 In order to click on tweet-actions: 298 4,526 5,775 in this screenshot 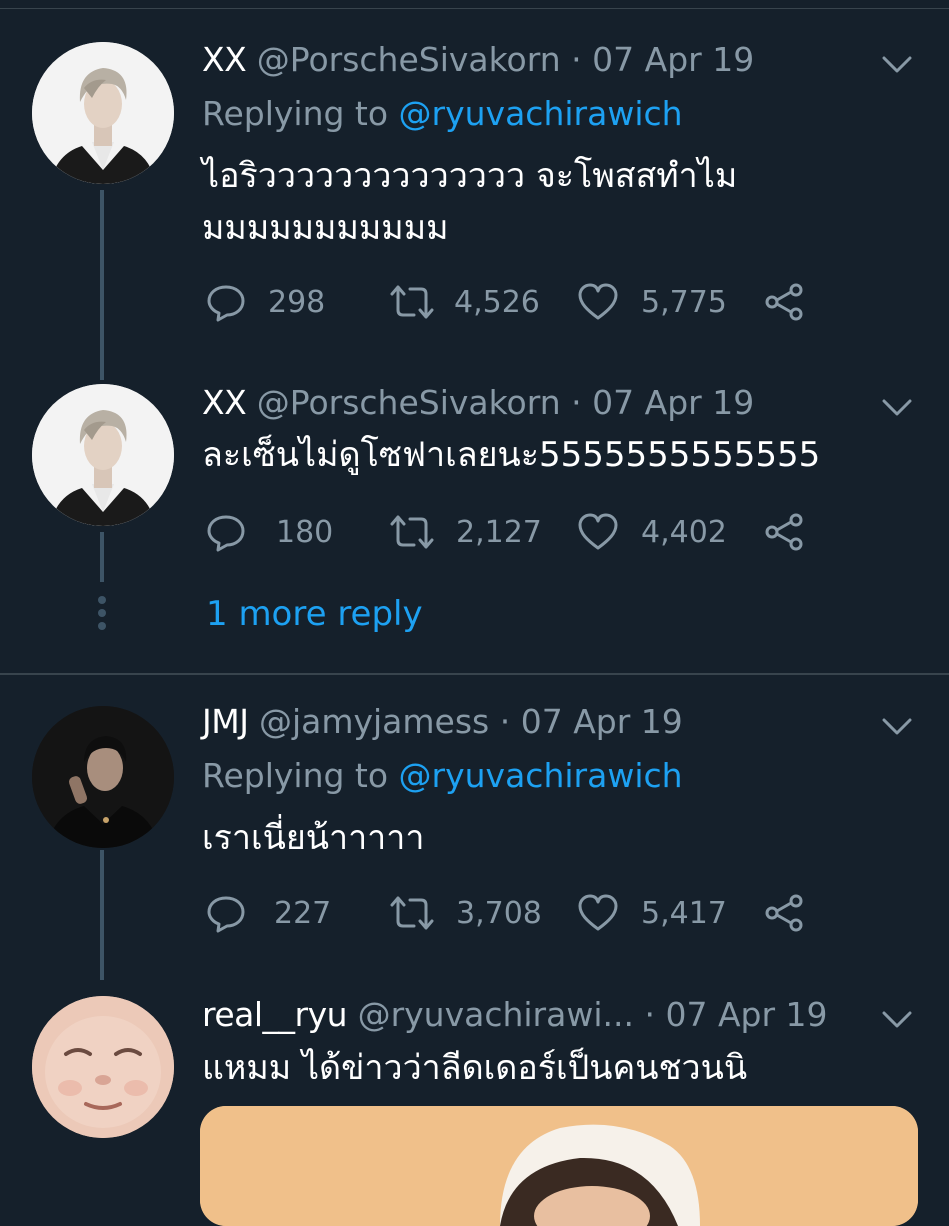, I will do `click(512, 302)`.